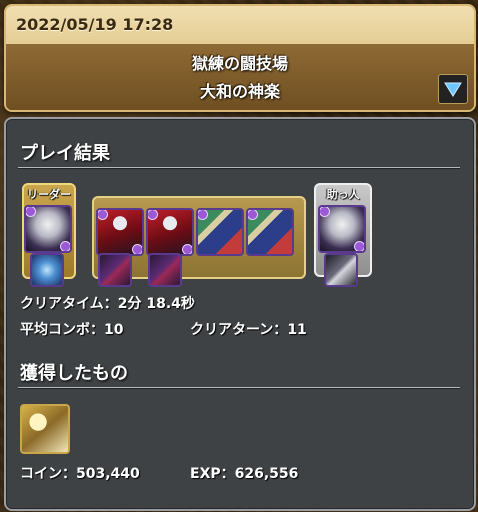 The height and width of the screenshot is (512, 478). Describe the element at coordinates (69, 304) in the screenshot. I see `clear-time-label: クリアタイム：` at that location.